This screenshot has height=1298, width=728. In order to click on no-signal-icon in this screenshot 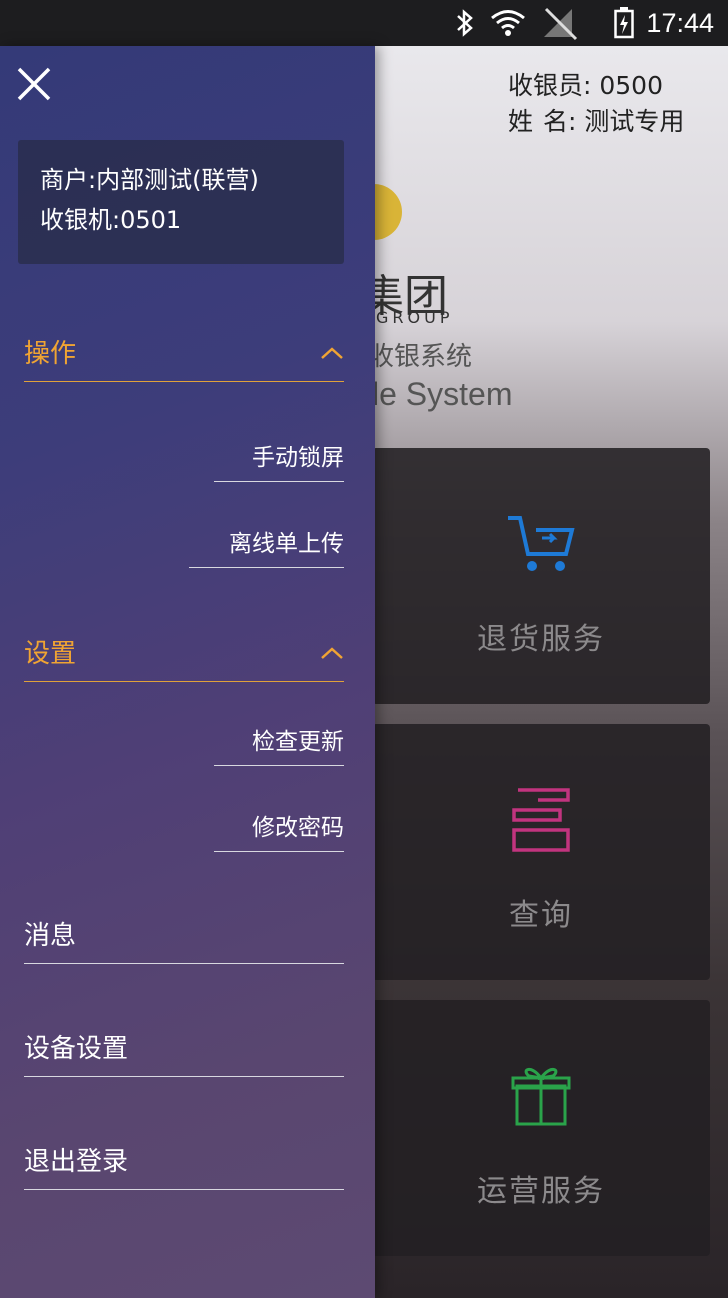, I will do `click(560, 23)`.